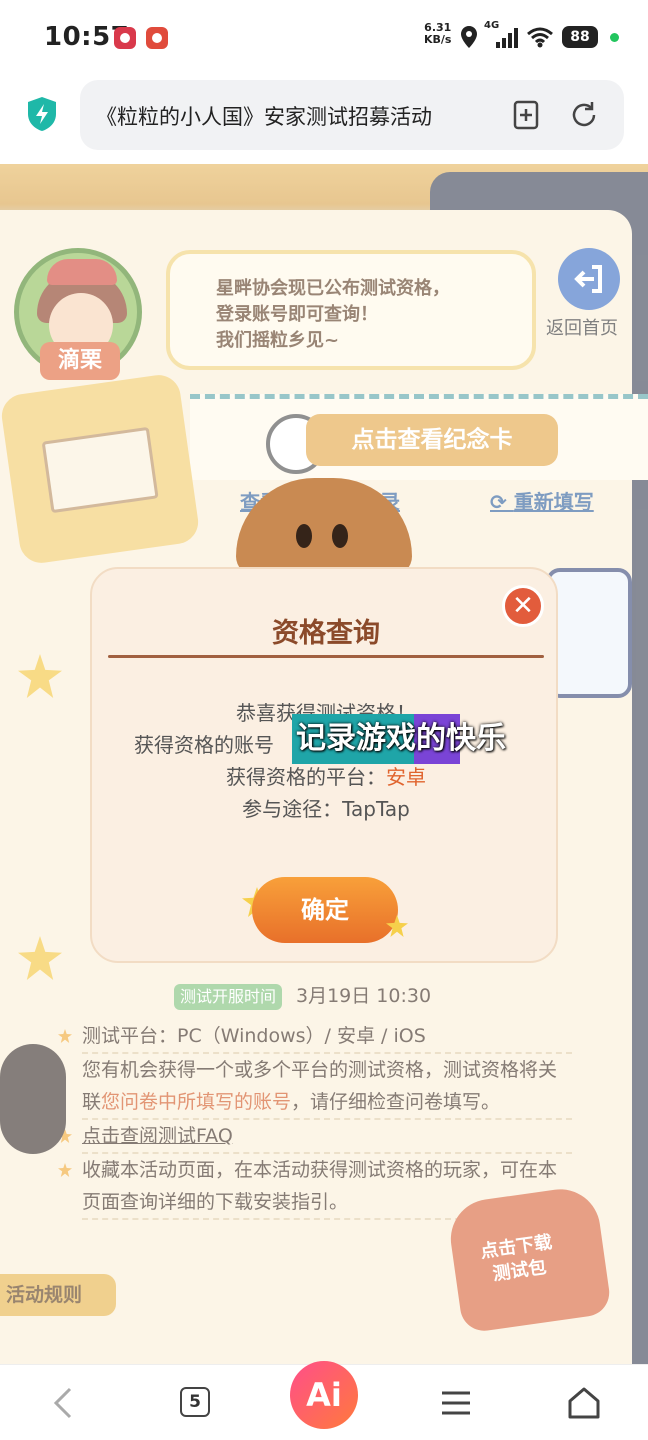 Image resolution: width=648 pixels, height=1440 pixels. Describe the element at coordinates (614, 37) in the screenshot. I see `privacy-indicator-dot` at that location.